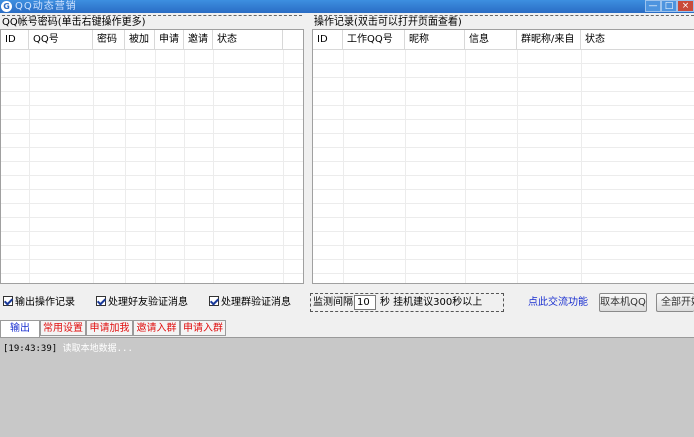  What do you see at coordinates (109, 39) in the screenshot?
I see `account-col-password: 密码` at bounding box center [109, 39].